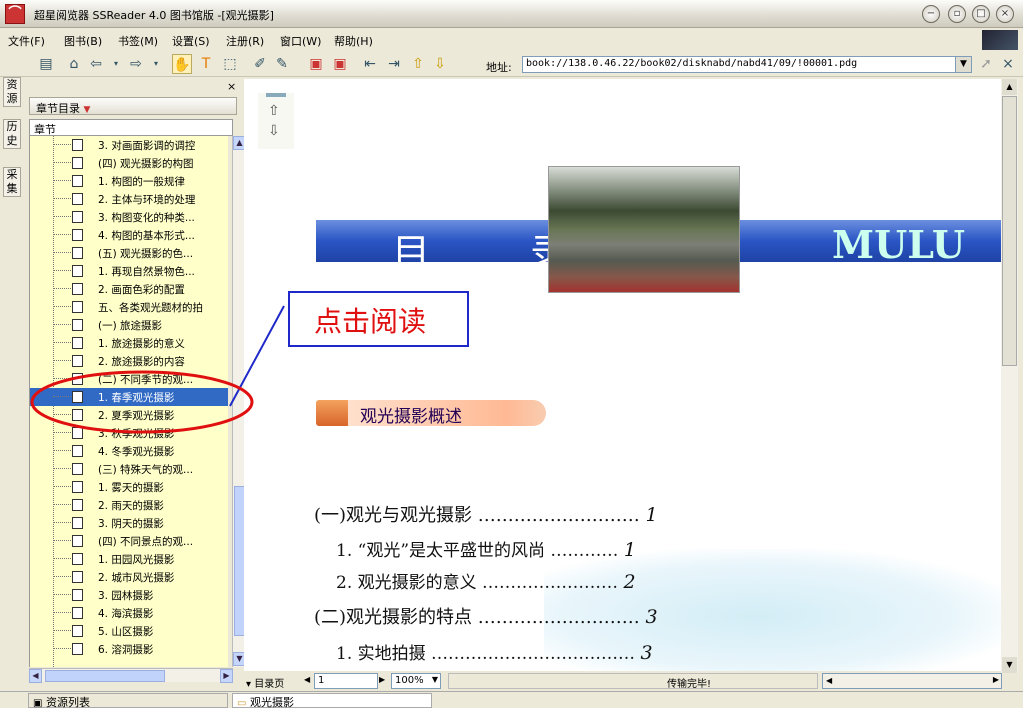  Describe the element at coordinates (230, 64) in the screenshot. I see `select-tool-icon: ⬚` at that location.